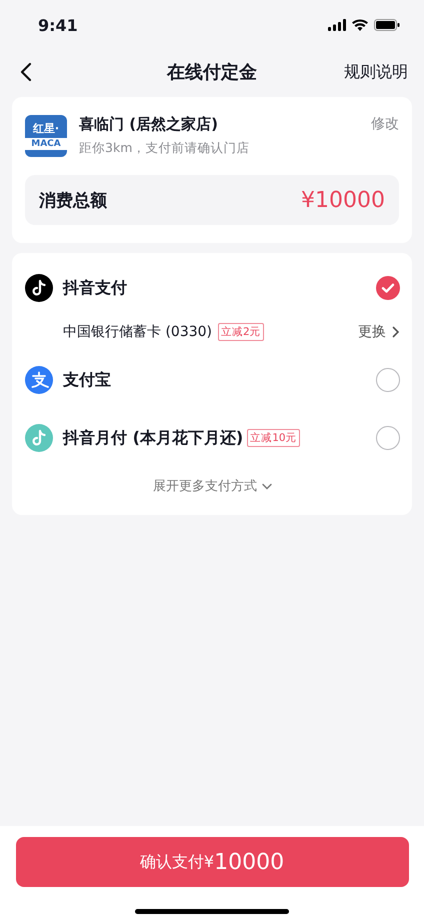  I want to click on signal-icon, so click(337, 25).